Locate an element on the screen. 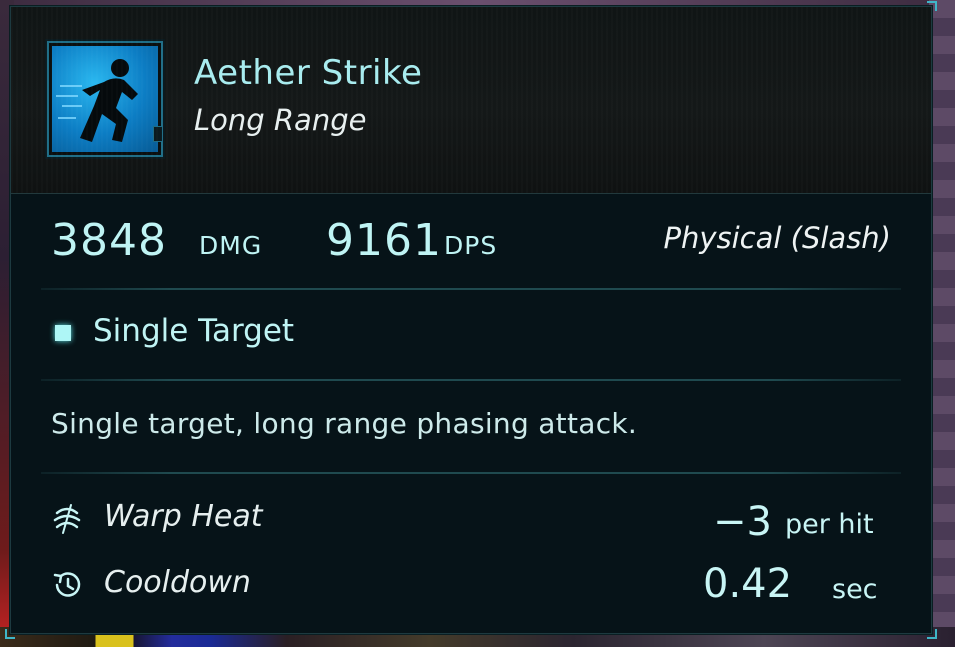 The height and width of the screenshot is (647, 955). warp-heat-label: Warp Heat is located at coordinates (183, 516).